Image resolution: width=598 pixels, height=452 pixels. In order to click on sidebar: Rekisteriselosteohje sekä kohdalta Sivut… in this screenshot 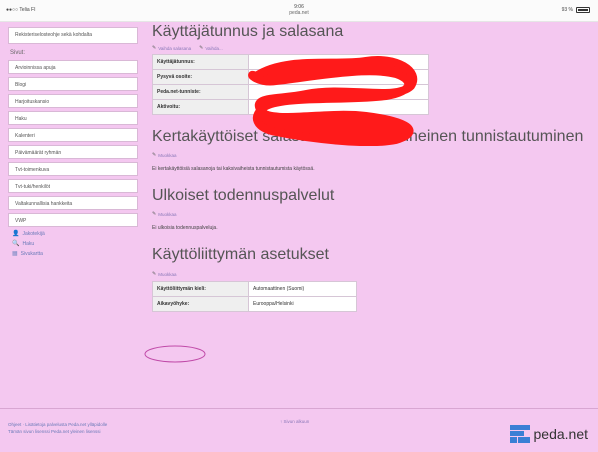, I will do `click(73, 143)`.